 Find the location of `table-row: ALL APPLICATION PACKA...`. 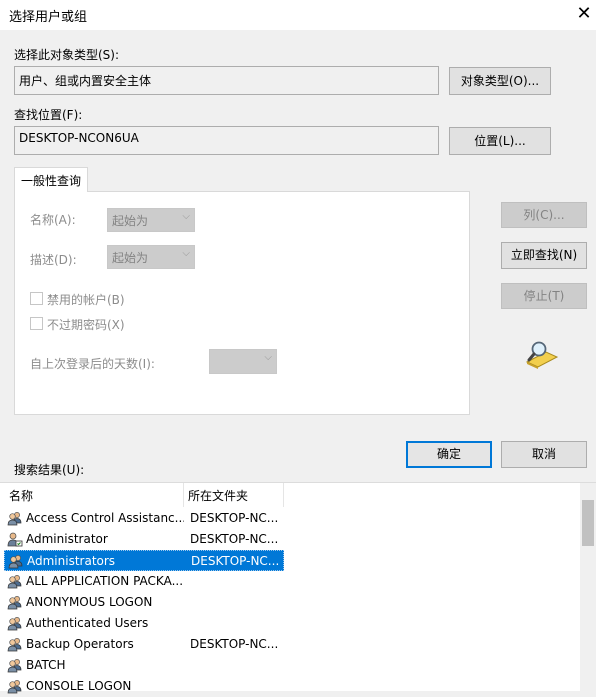

table-row: ALL APPLICATION PACKA... is located at coordinates (144, 581).